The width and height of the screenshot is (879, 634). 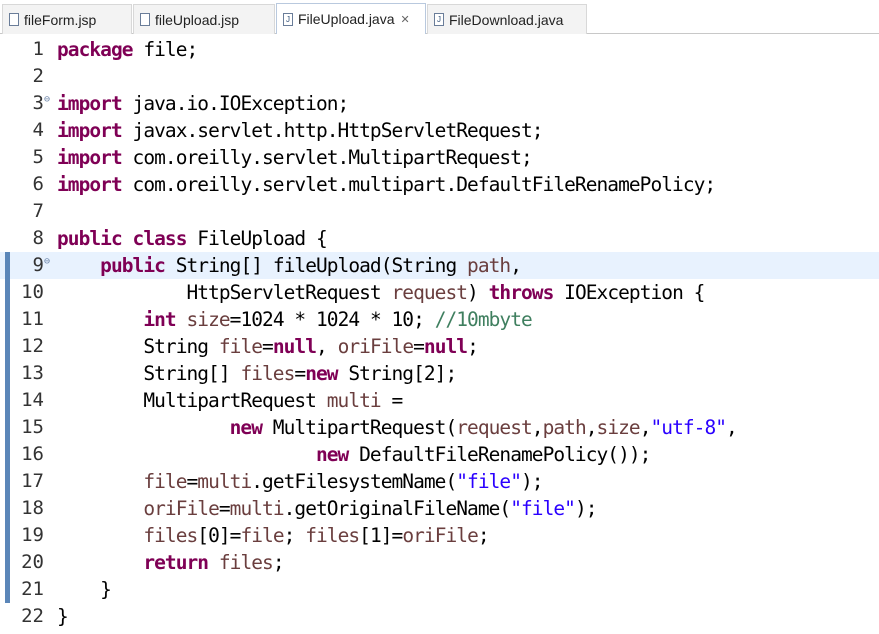 I want to click on line-number: 3, so click(x=38, y=103).